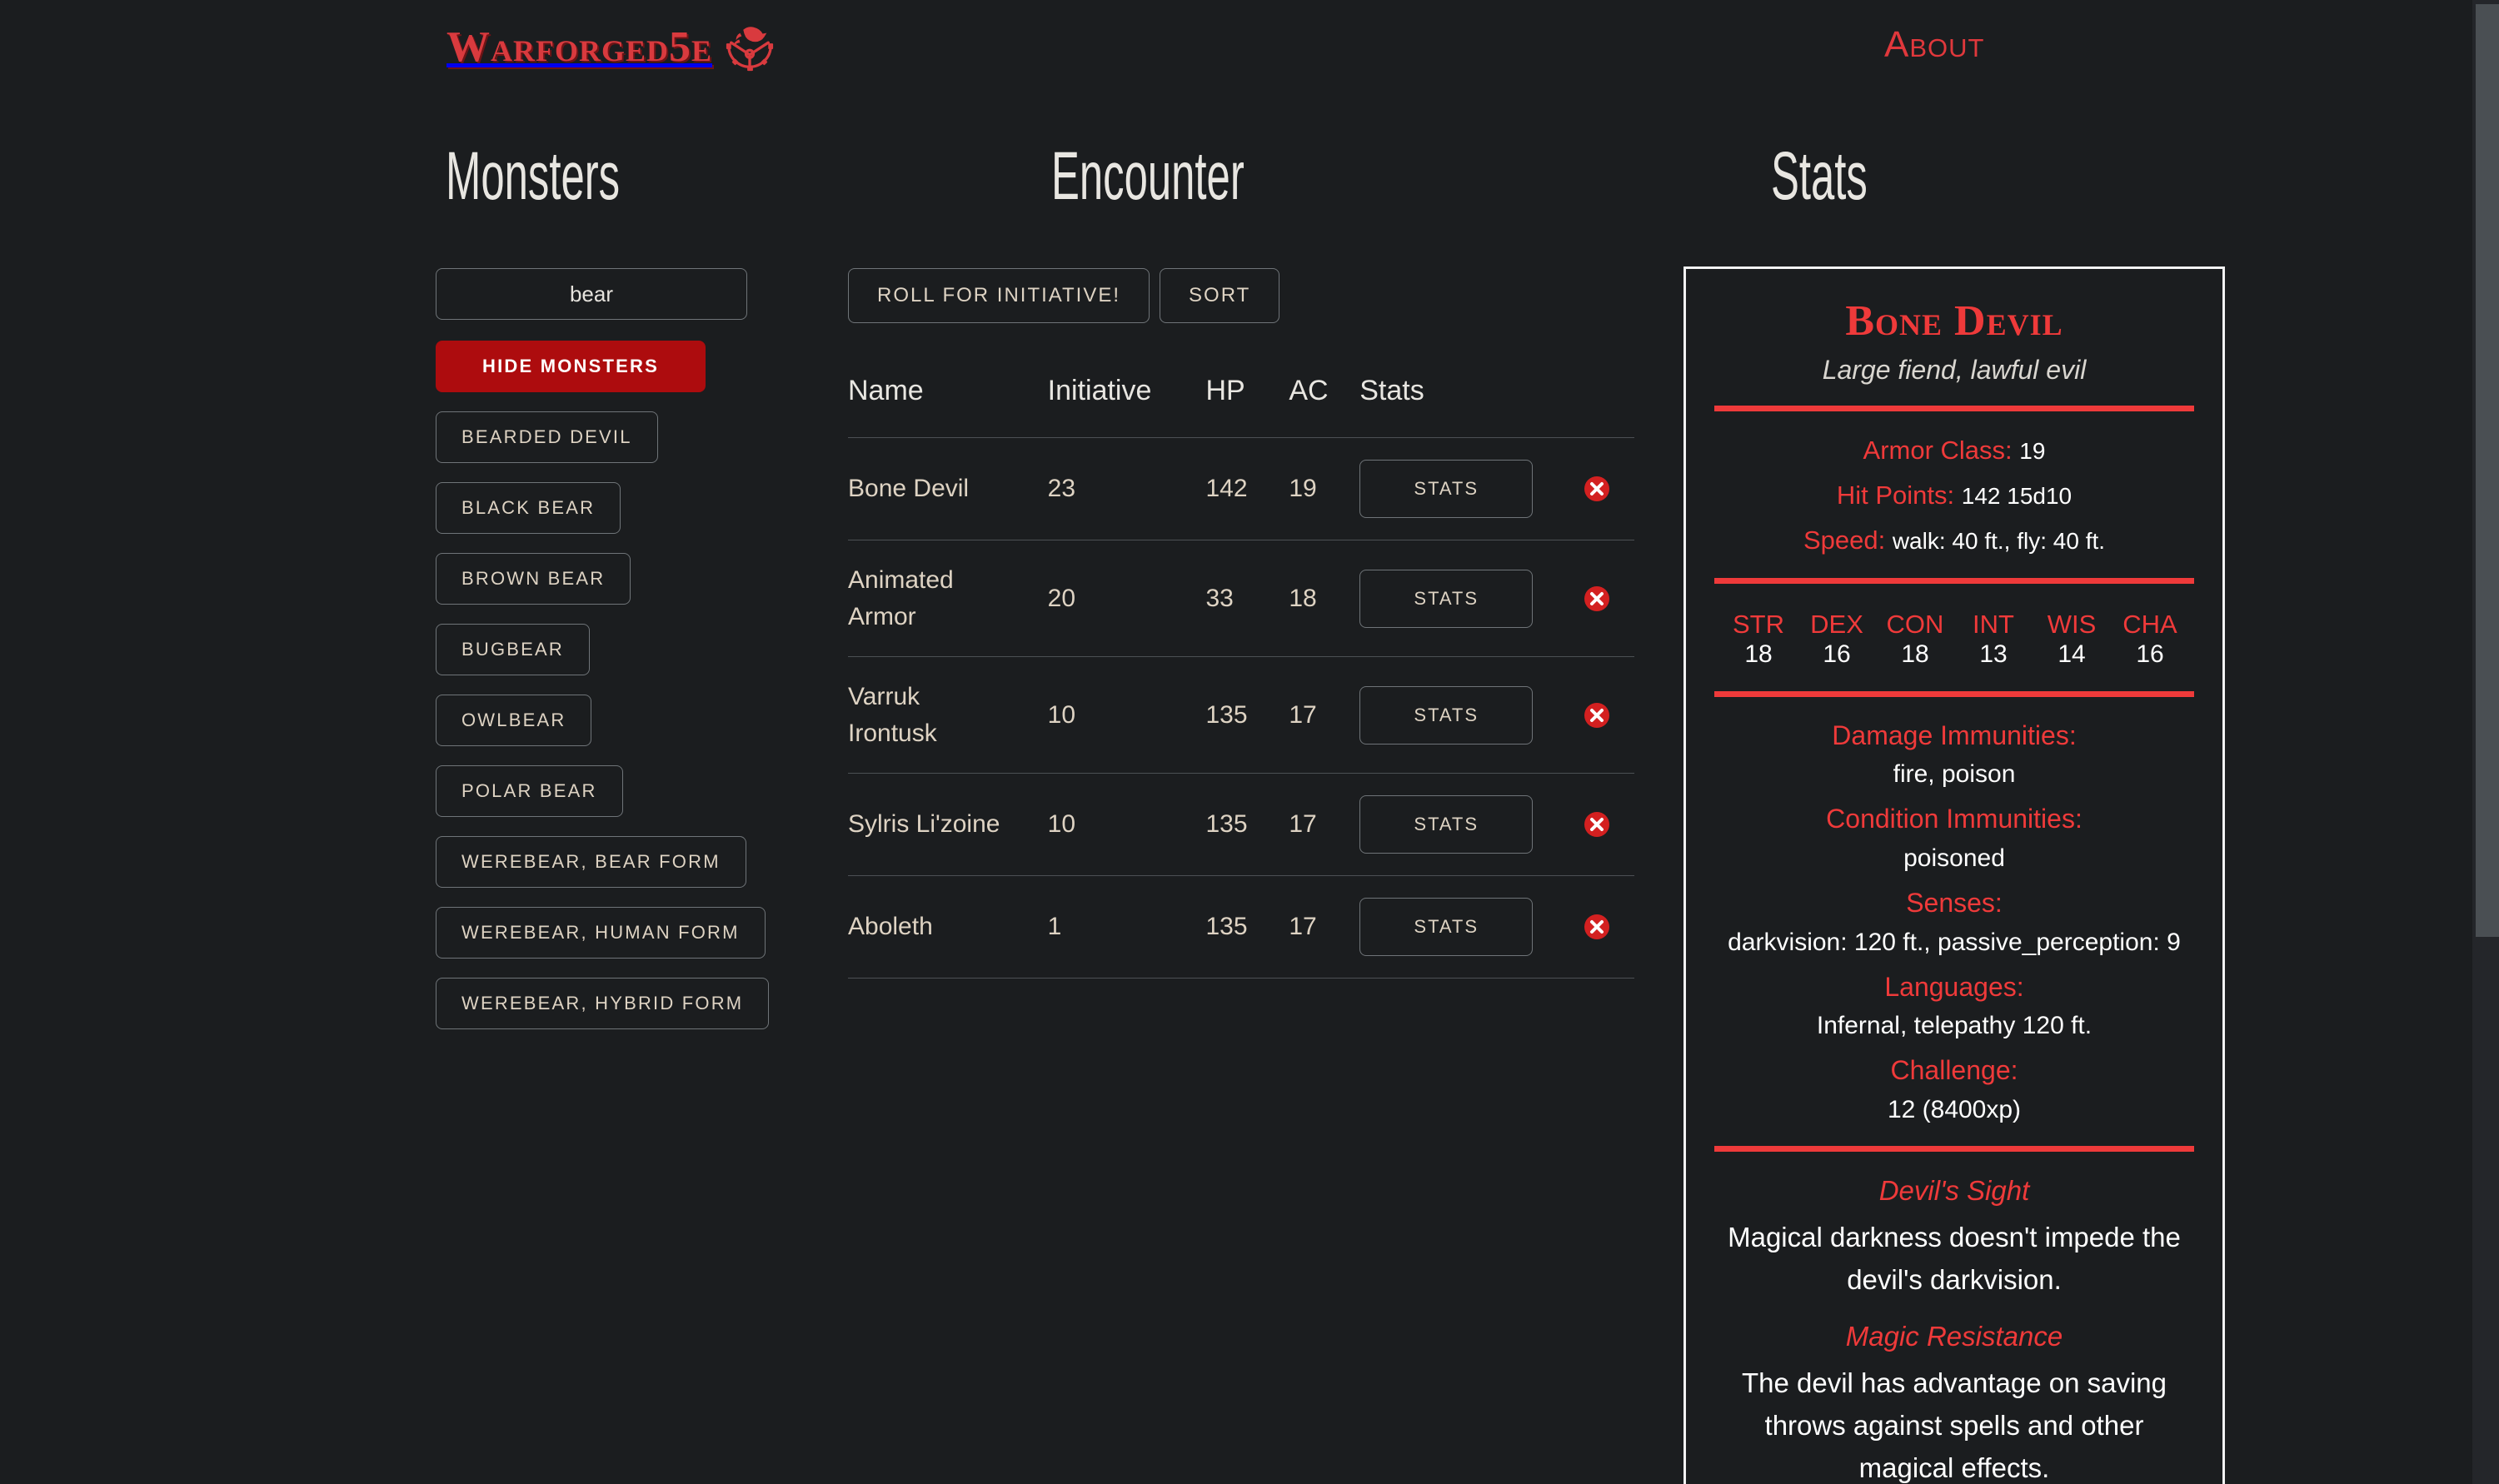 This screenshot has height=1484, width=2499. Describe the element at coordinates (999, 295) in the screenshot. I see `roll-for-initiative-button: Roll for Initiative!` at that location.